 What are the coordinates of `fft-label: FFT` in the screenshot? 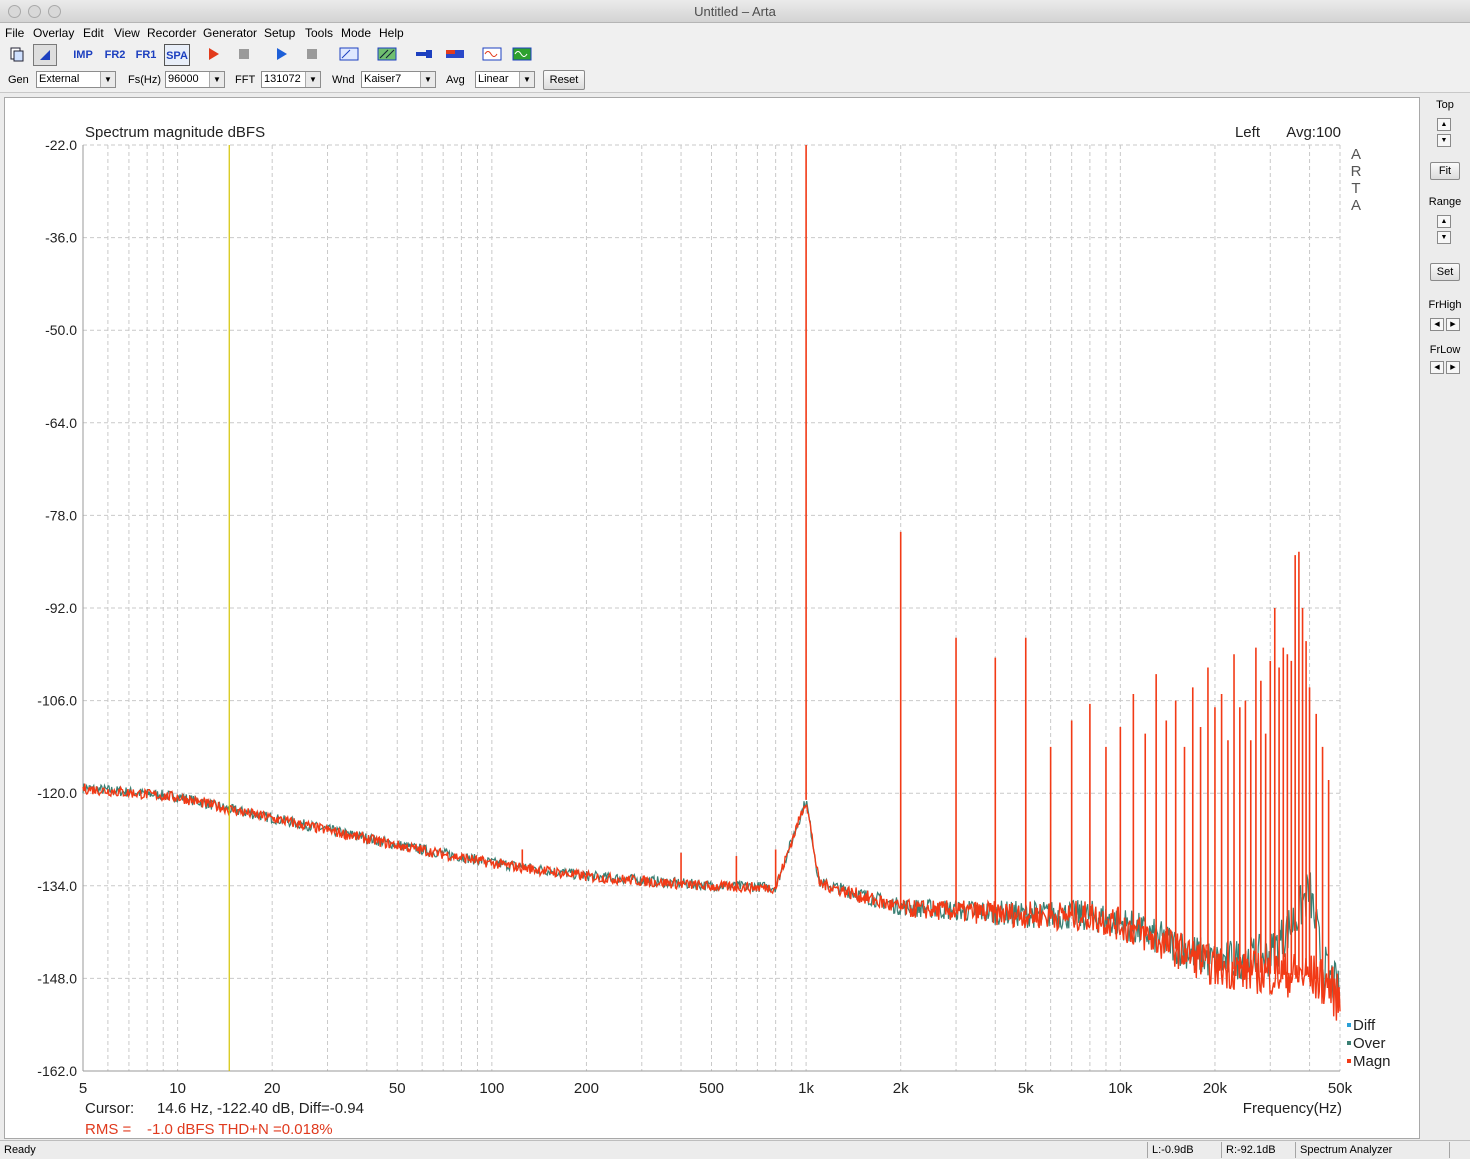 It's located at (245, 80).